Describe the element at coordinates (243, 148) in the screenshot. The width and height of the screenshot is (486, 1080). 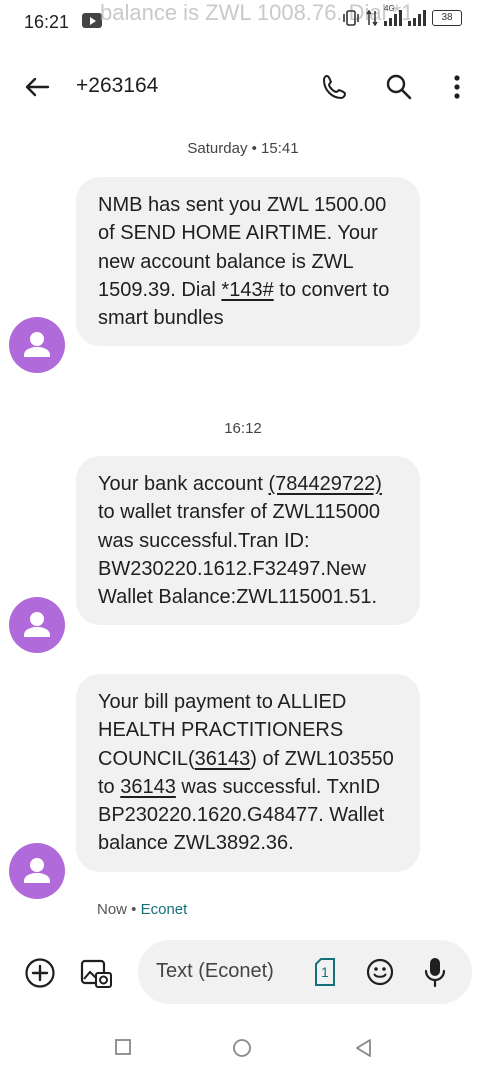
I see `message-timestamp: Saturday • 15:41` at that location.